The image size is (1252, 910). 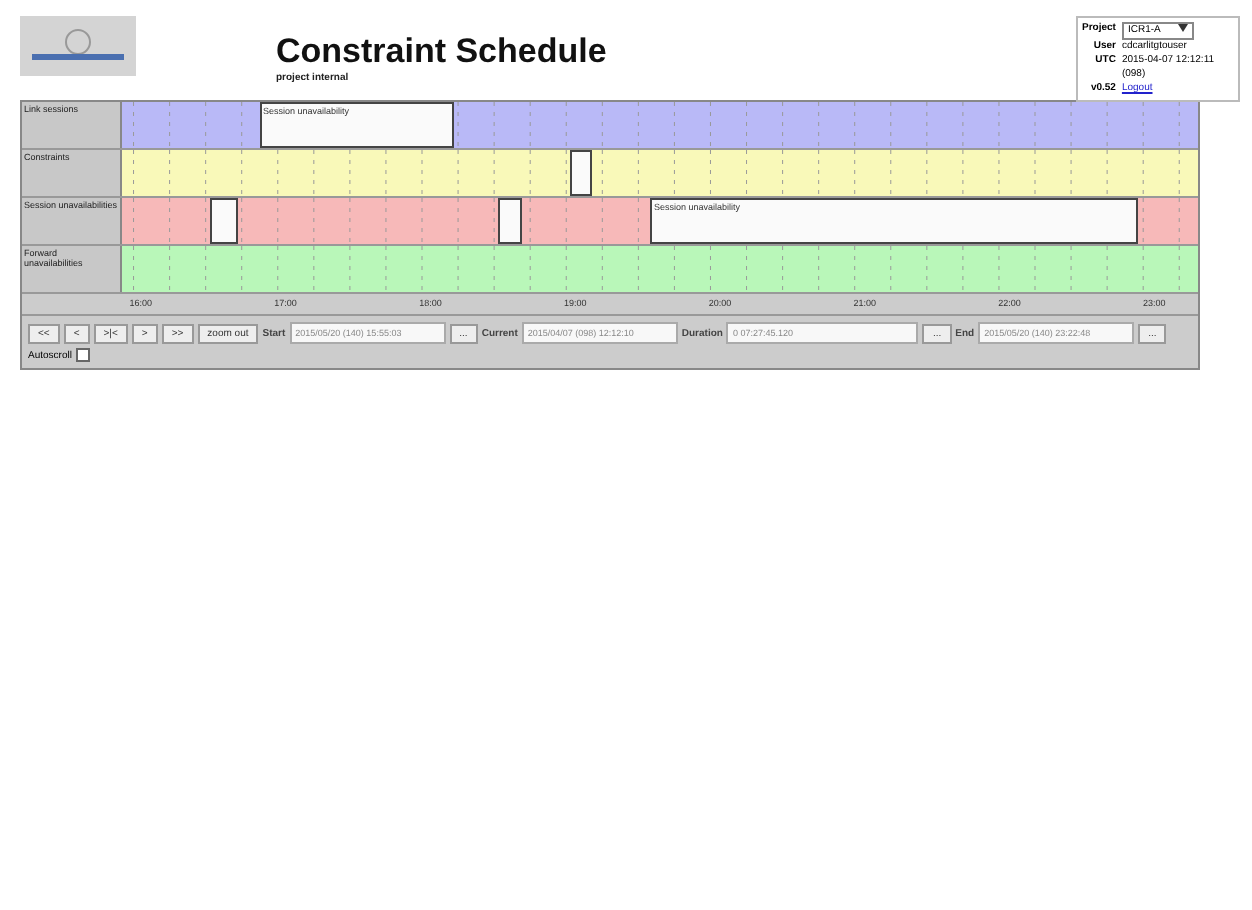 I want to click on caret-icon, so click(x=1182, y=28).